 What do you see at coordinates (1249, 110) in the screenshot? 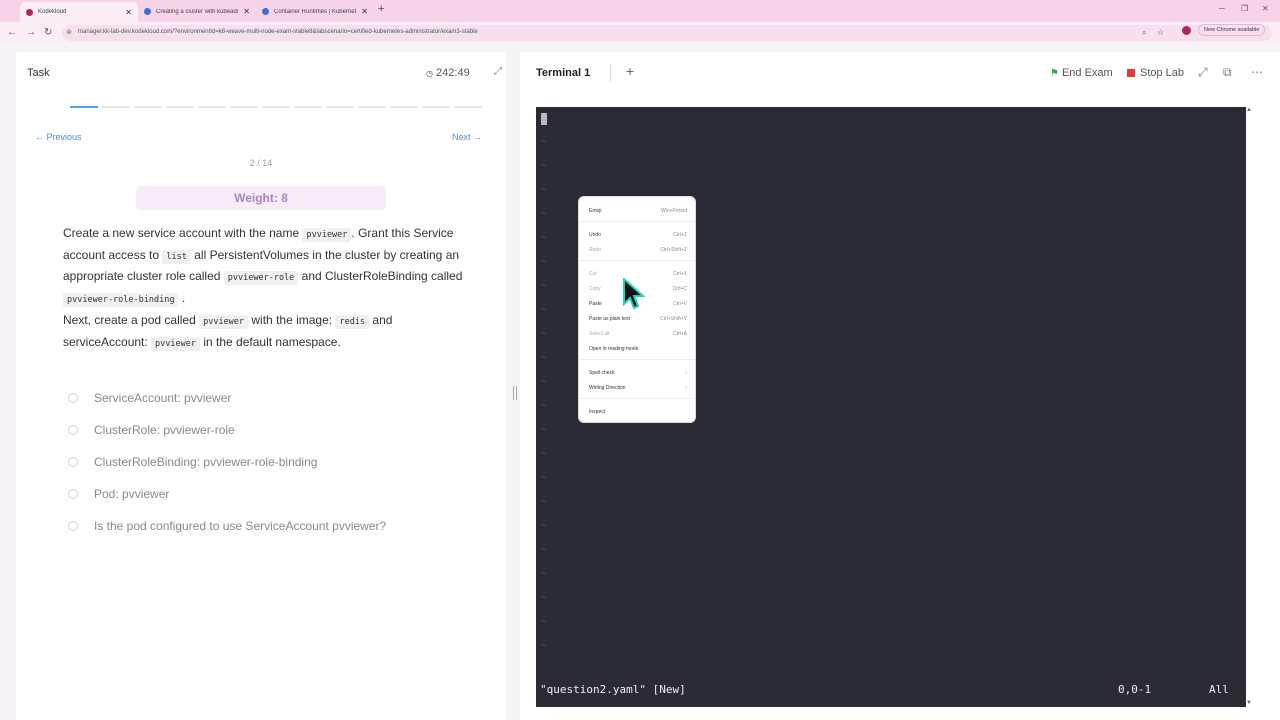
I see `scroll-up-arrow-icon: ▲` at bounding box center [1249, 110].